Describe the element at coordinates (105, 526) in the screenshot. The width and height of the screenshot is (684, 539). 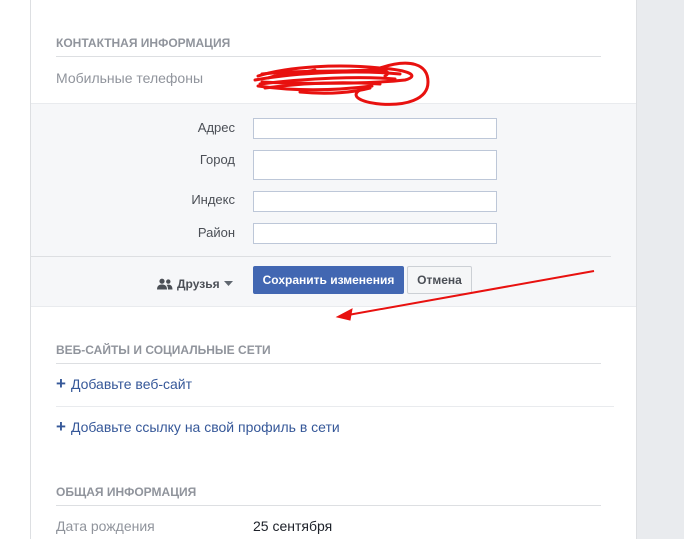
I see `birthday-label: Дата рождения` at that location.